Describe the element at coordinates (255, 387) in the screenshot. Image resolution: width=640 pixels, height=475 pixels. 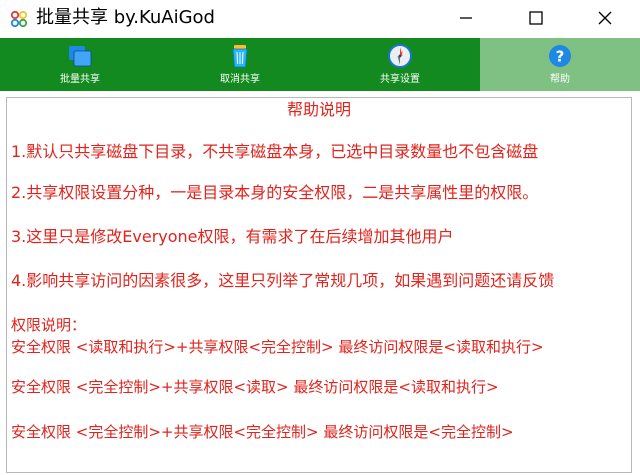
I see `permission-rule-2: 安全权限 <完全控制>+共享权限<读取> 最终访问权限是<读取和执行>` at that location.